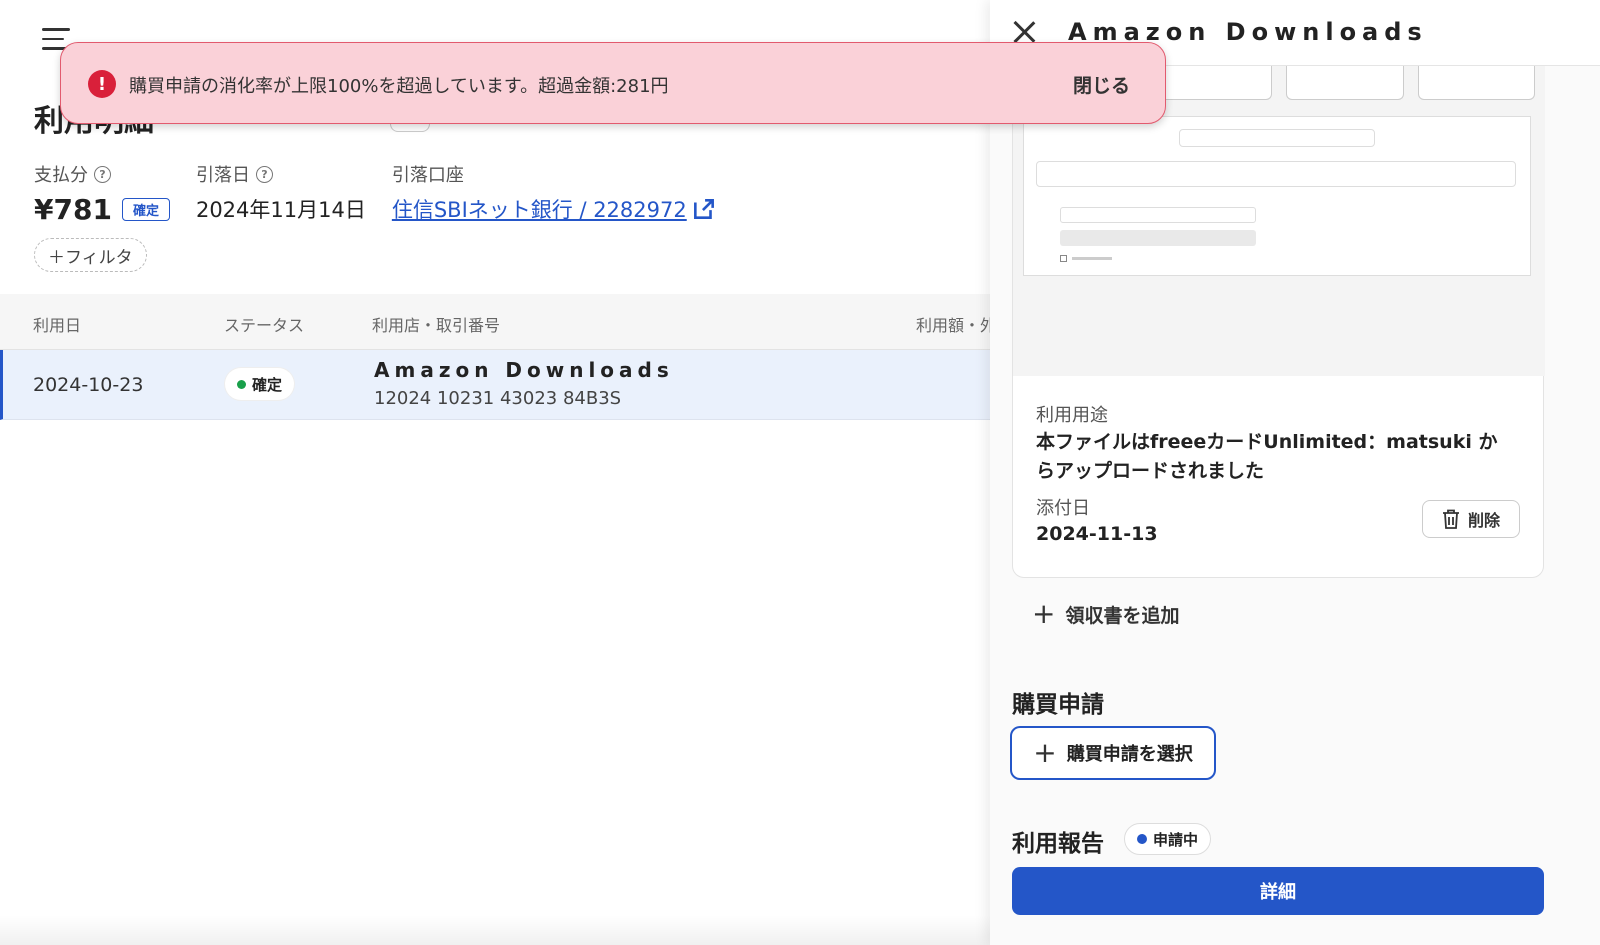  What do you see at coordinates (61, 175) in the screenshot?
I see `payment-label: 支払分` at bounding box center [61, 175].